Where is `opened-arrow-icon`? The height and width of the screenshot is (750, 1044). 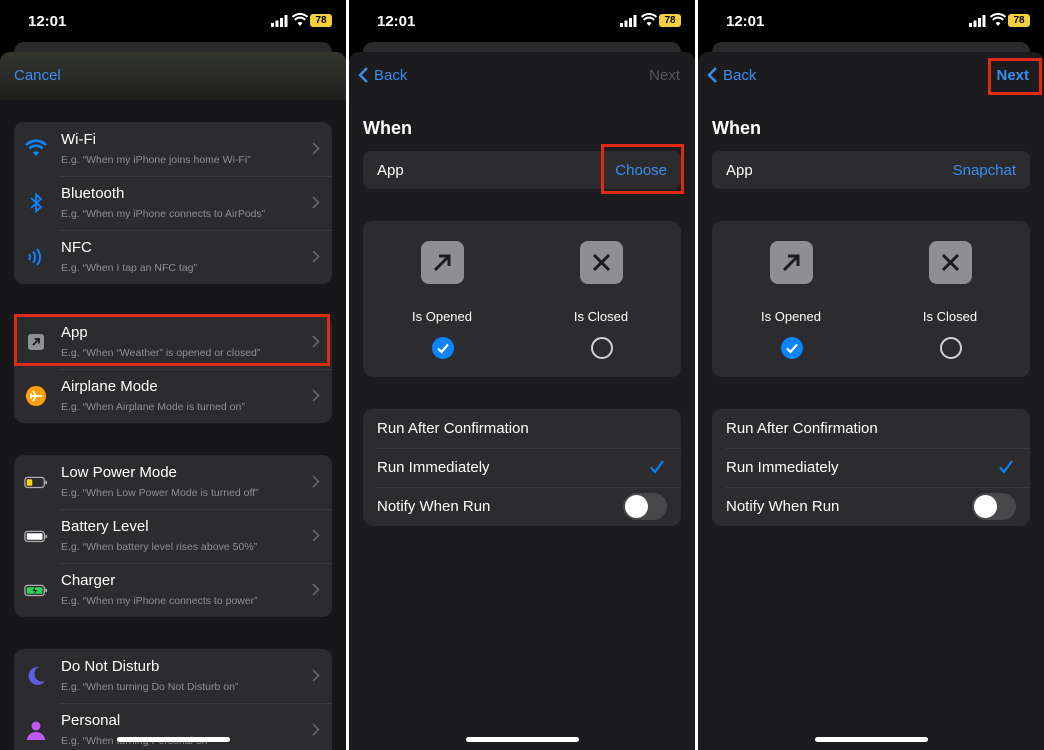 opened-arrow-icon is located at coordinates (791, 262).